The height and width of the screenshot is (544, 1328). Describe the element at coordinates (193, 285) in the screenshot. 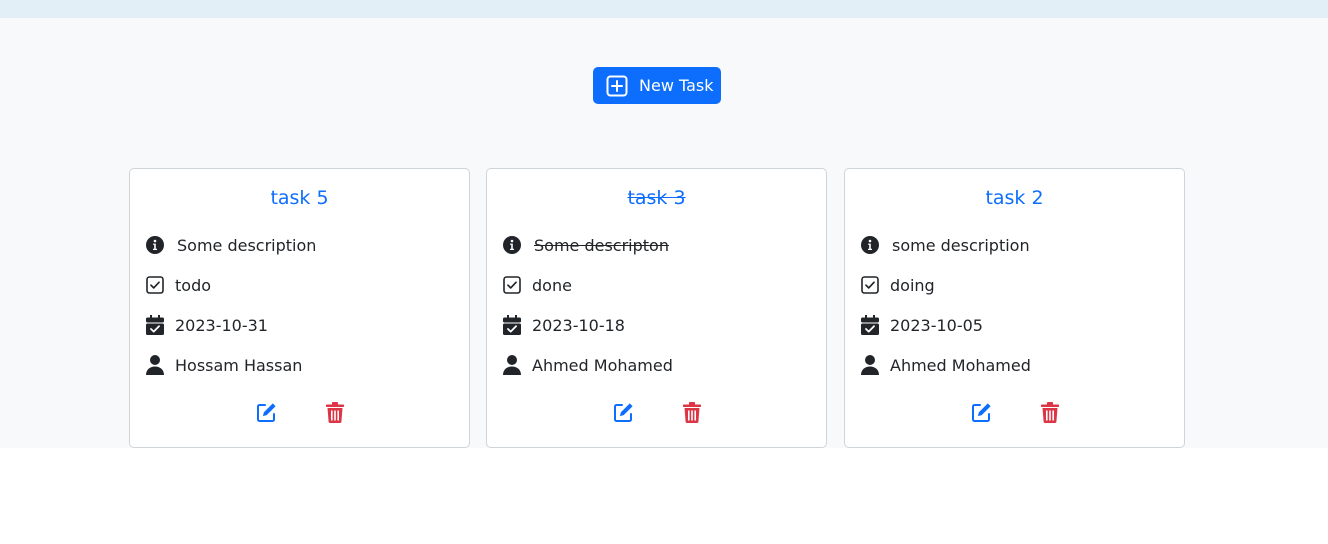

I see `task-status: todo` at that location.